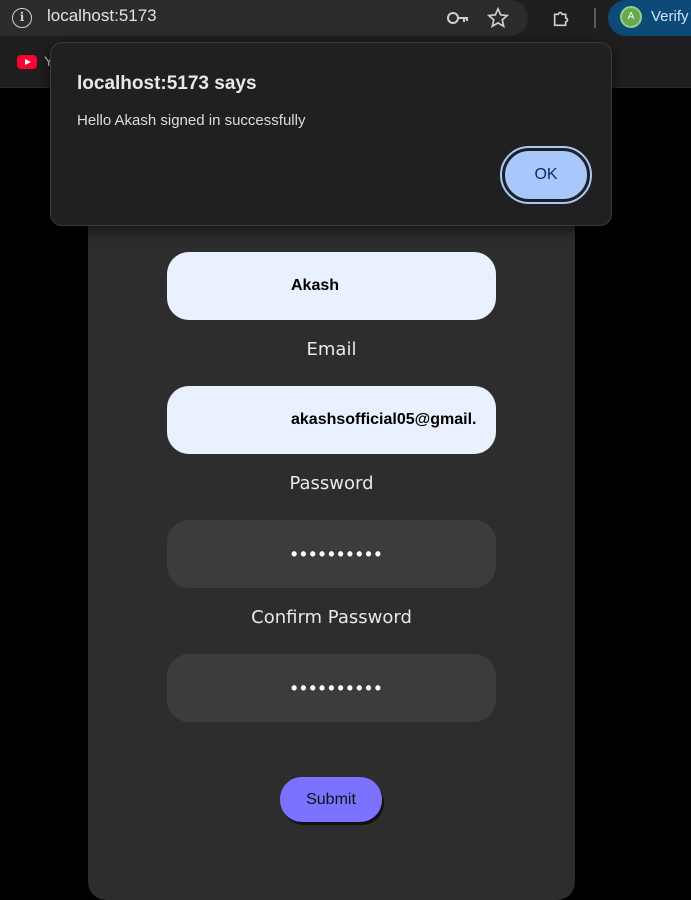  What do you see at coordinates (562, 18) in the screenshot?
I see `extensions-icon` at bounding box center [562, 18].